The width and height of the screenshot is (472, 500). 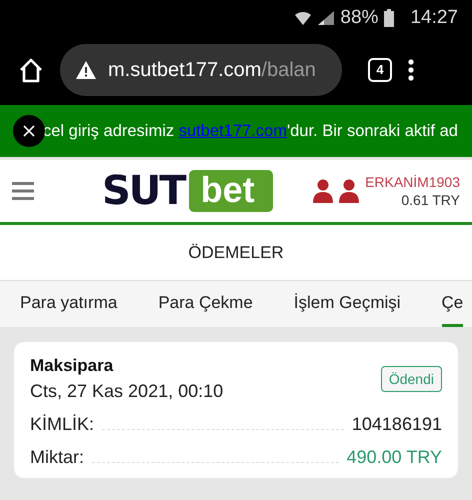 I want to click on field-label: Miktar:, so click(x=57, y=457).